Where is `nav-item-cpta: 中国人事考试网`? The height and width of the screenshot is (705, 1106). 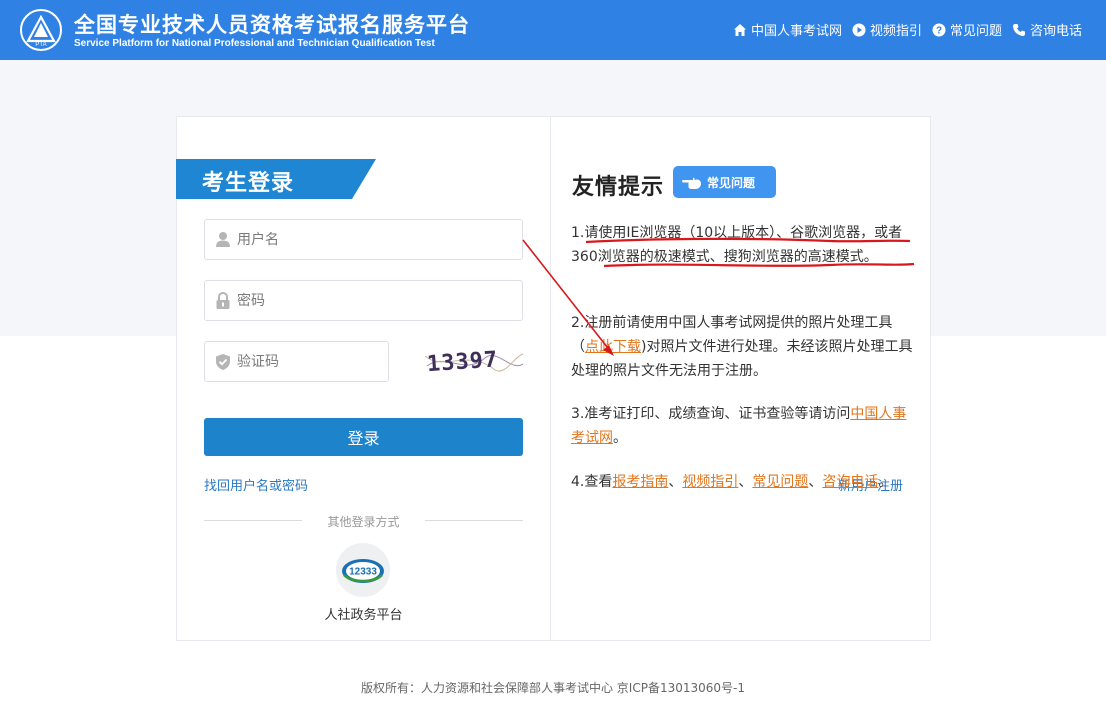
nav-item-cpta: 中国人事考试网 is located at coordinates (787, 29).